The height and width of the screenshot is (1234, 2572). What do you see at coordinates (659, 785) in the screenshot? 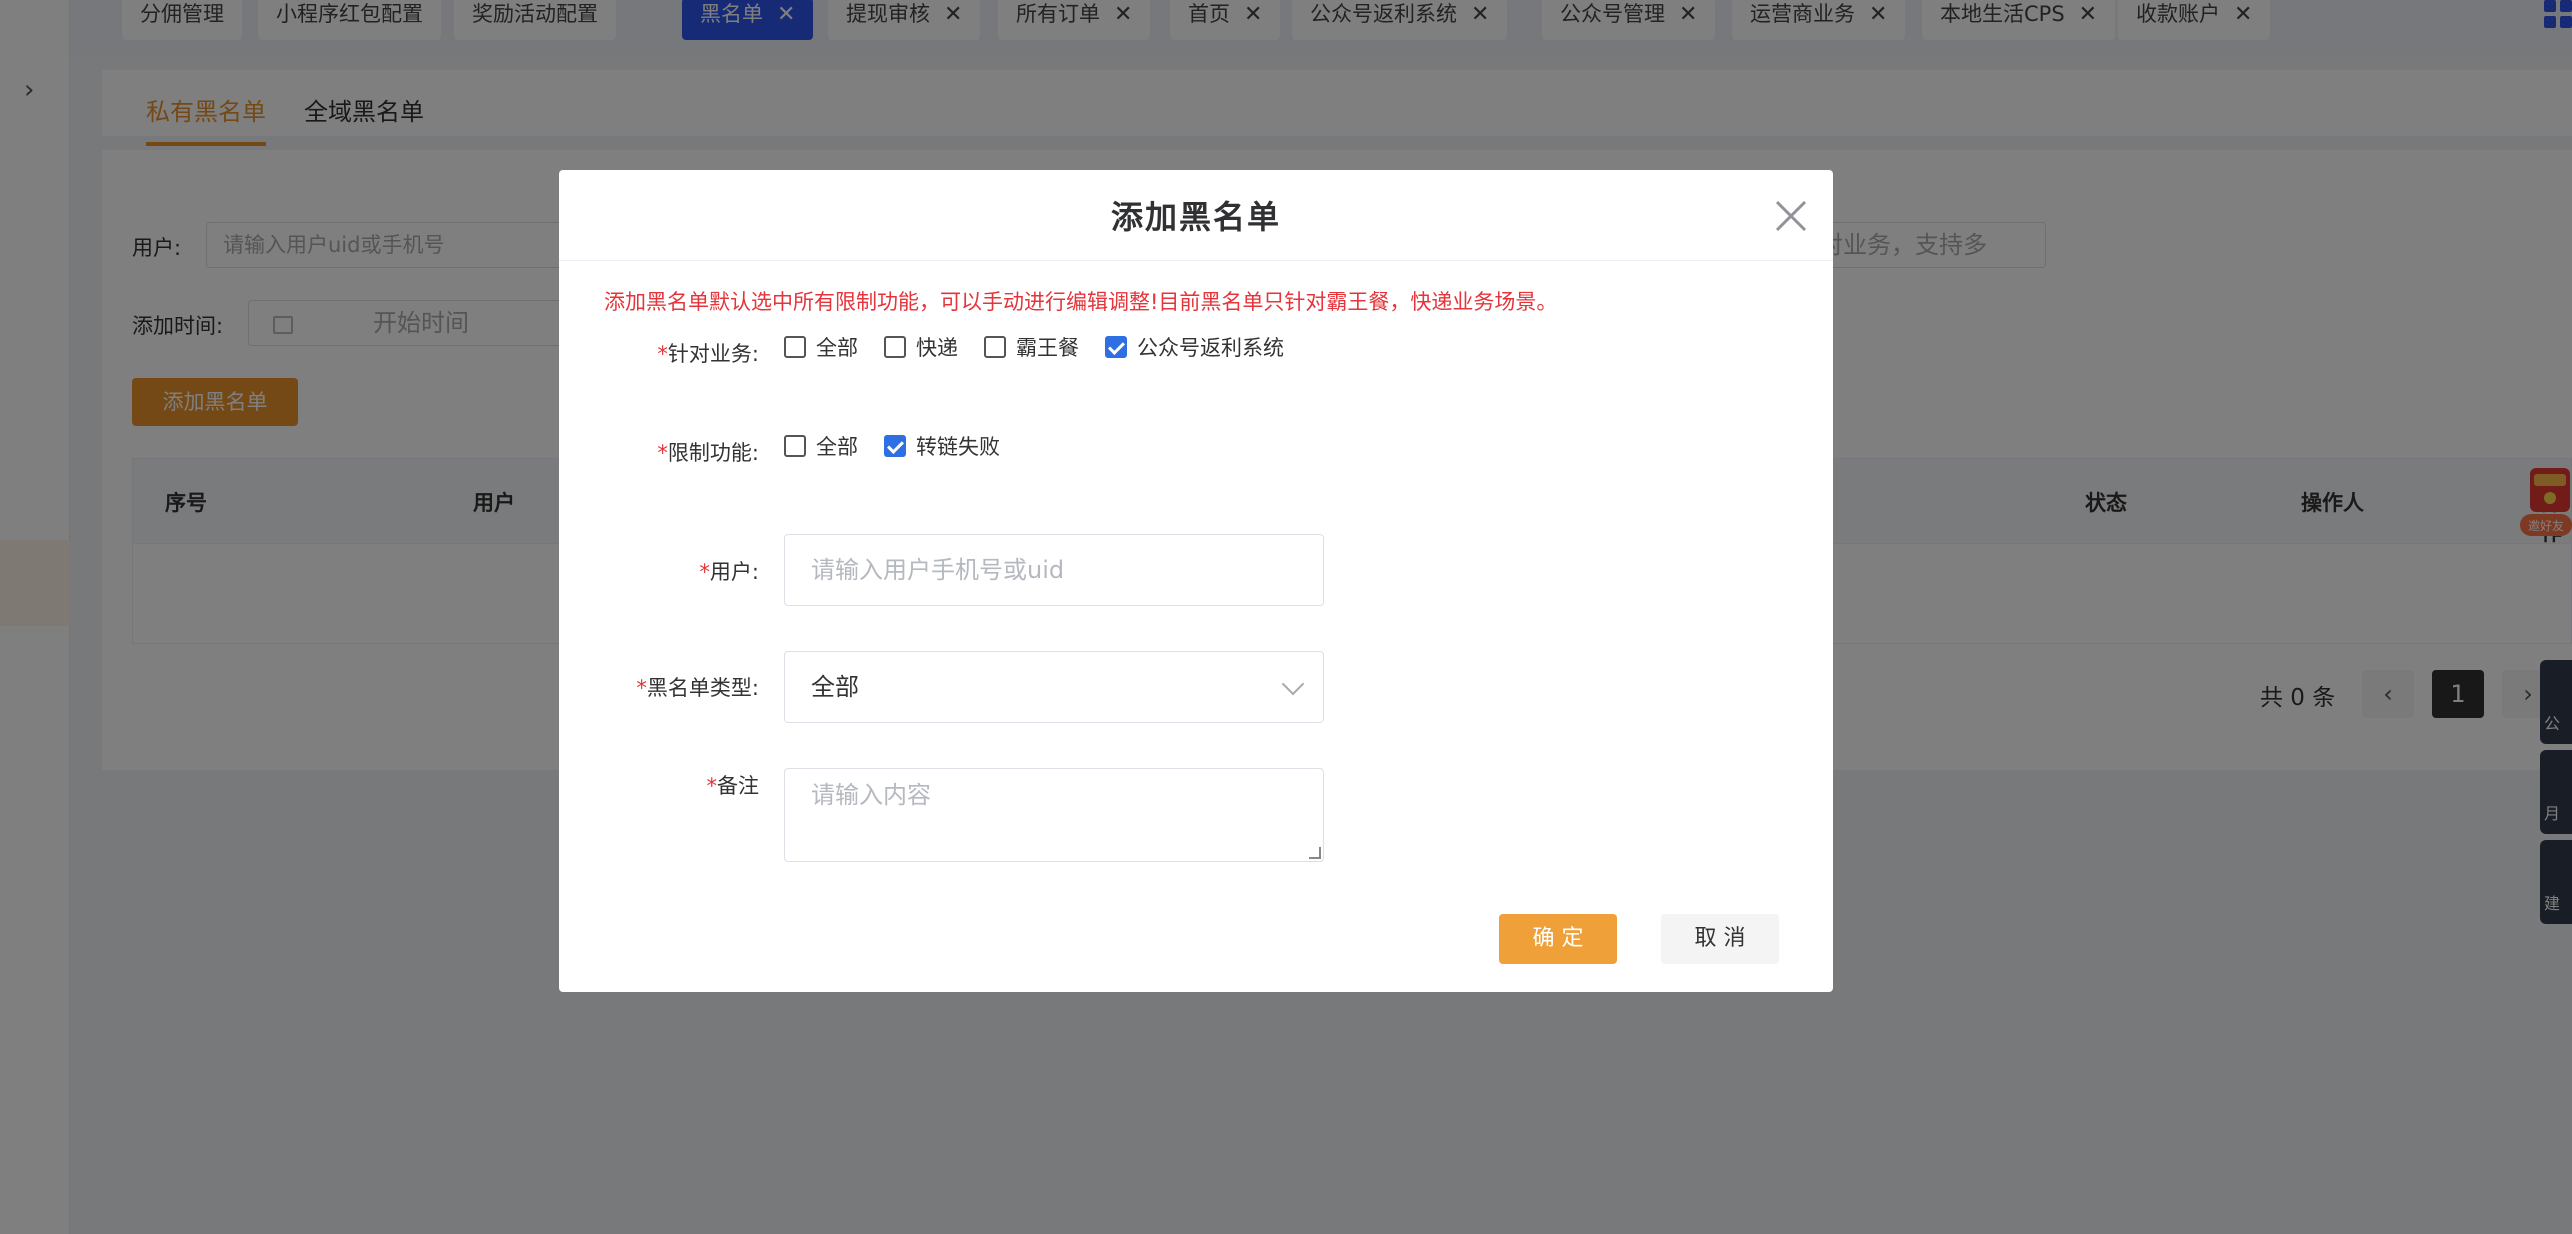
I see `remark-label: *备注` at bounding box center [659, 785].